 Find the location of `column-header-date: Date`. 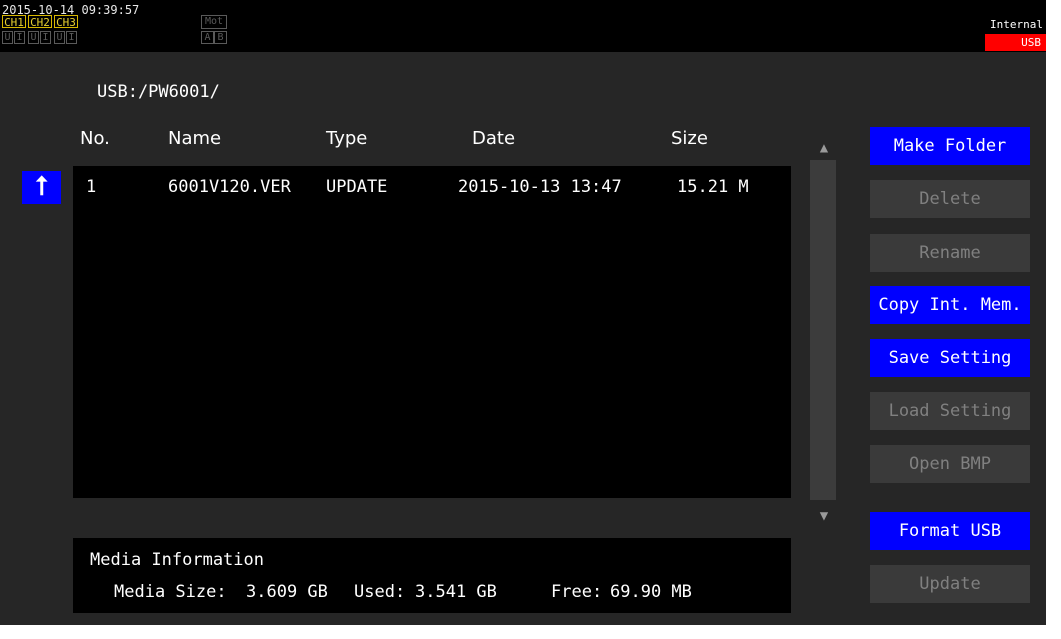

column-header-date: Date is located at coordinates (494, 138).